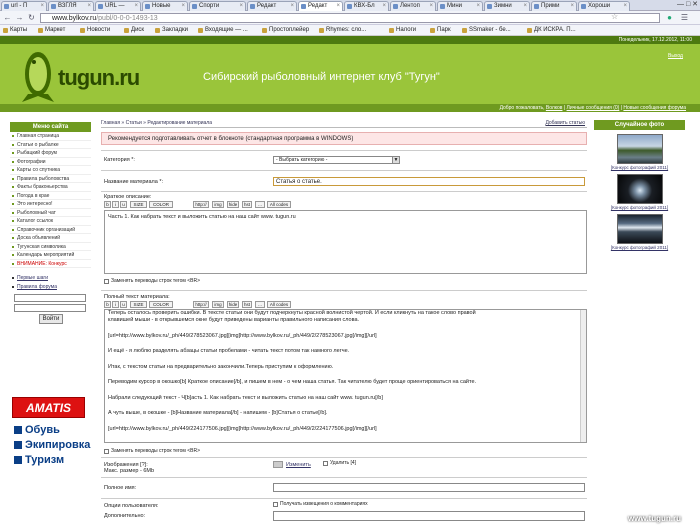 The height and width of the screenshot is (525, 700). What do you see at coordinates (24, 6) in the screenshot?
I see `browser-tab: url - П ×` at bounding box center [24, 6].